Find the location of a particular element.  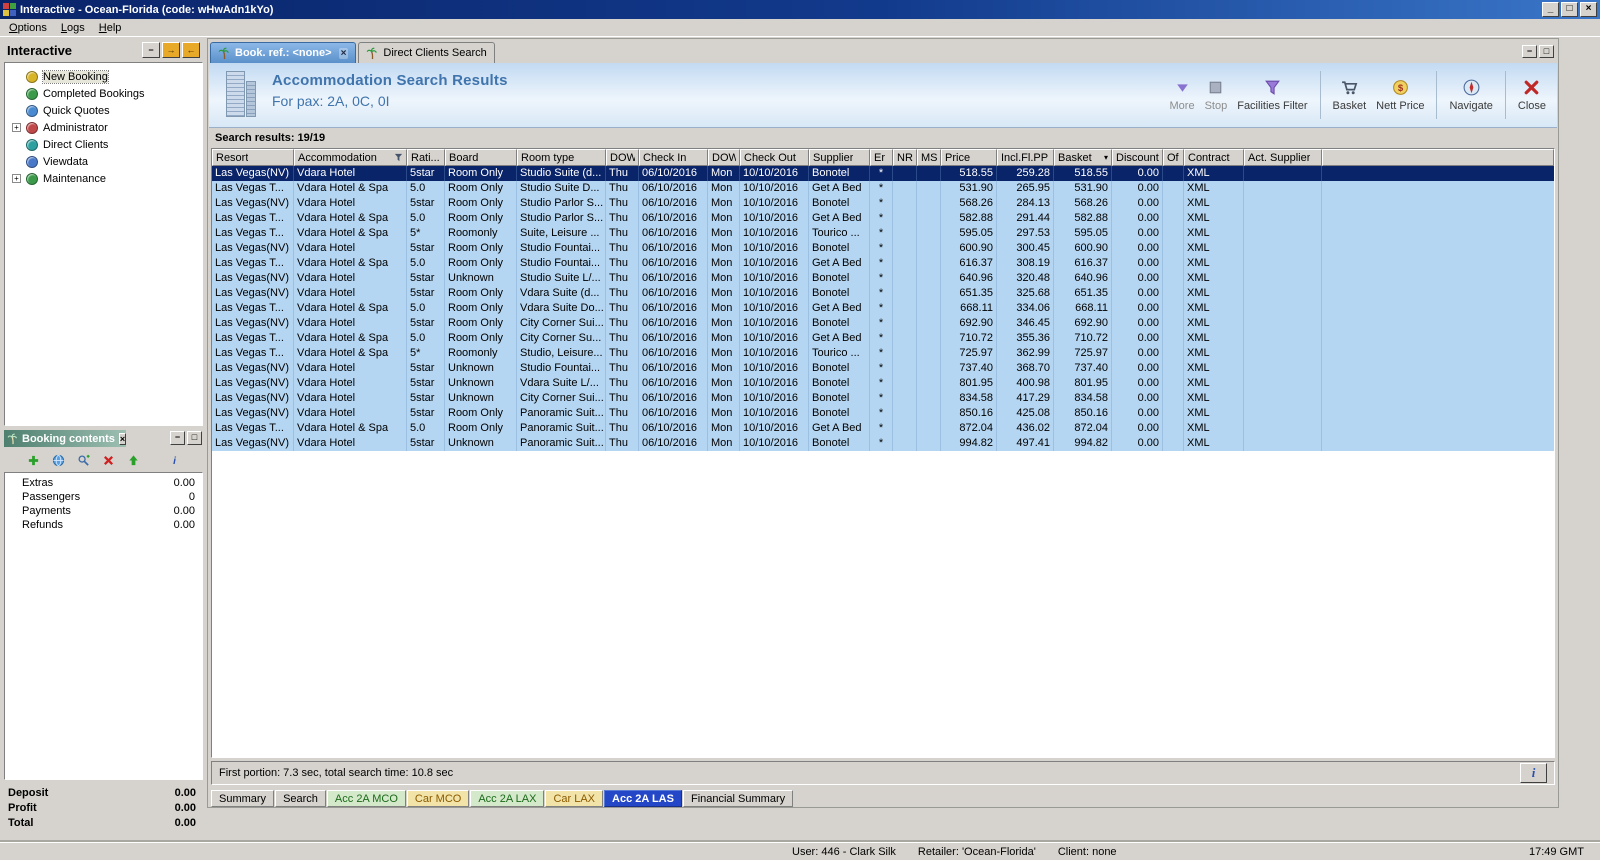

bottom-tab-car-mco: Car MCO is located at coordinates (438, 798).